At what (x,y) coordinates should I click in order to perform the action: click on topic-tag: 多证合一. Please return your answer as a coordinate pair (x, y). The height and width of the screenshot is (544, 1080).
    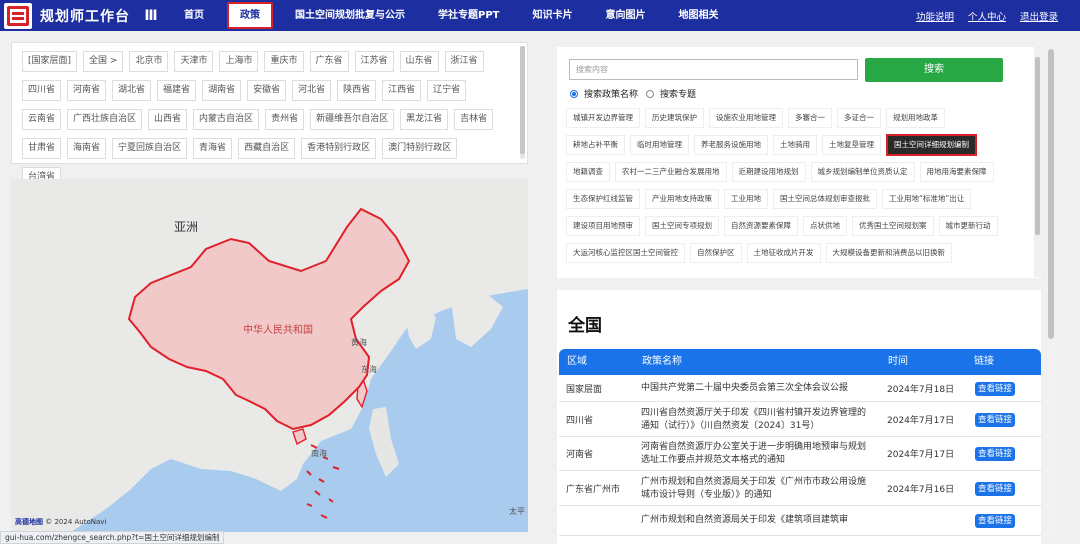
    Looking at the image, I should click on (859, 118).